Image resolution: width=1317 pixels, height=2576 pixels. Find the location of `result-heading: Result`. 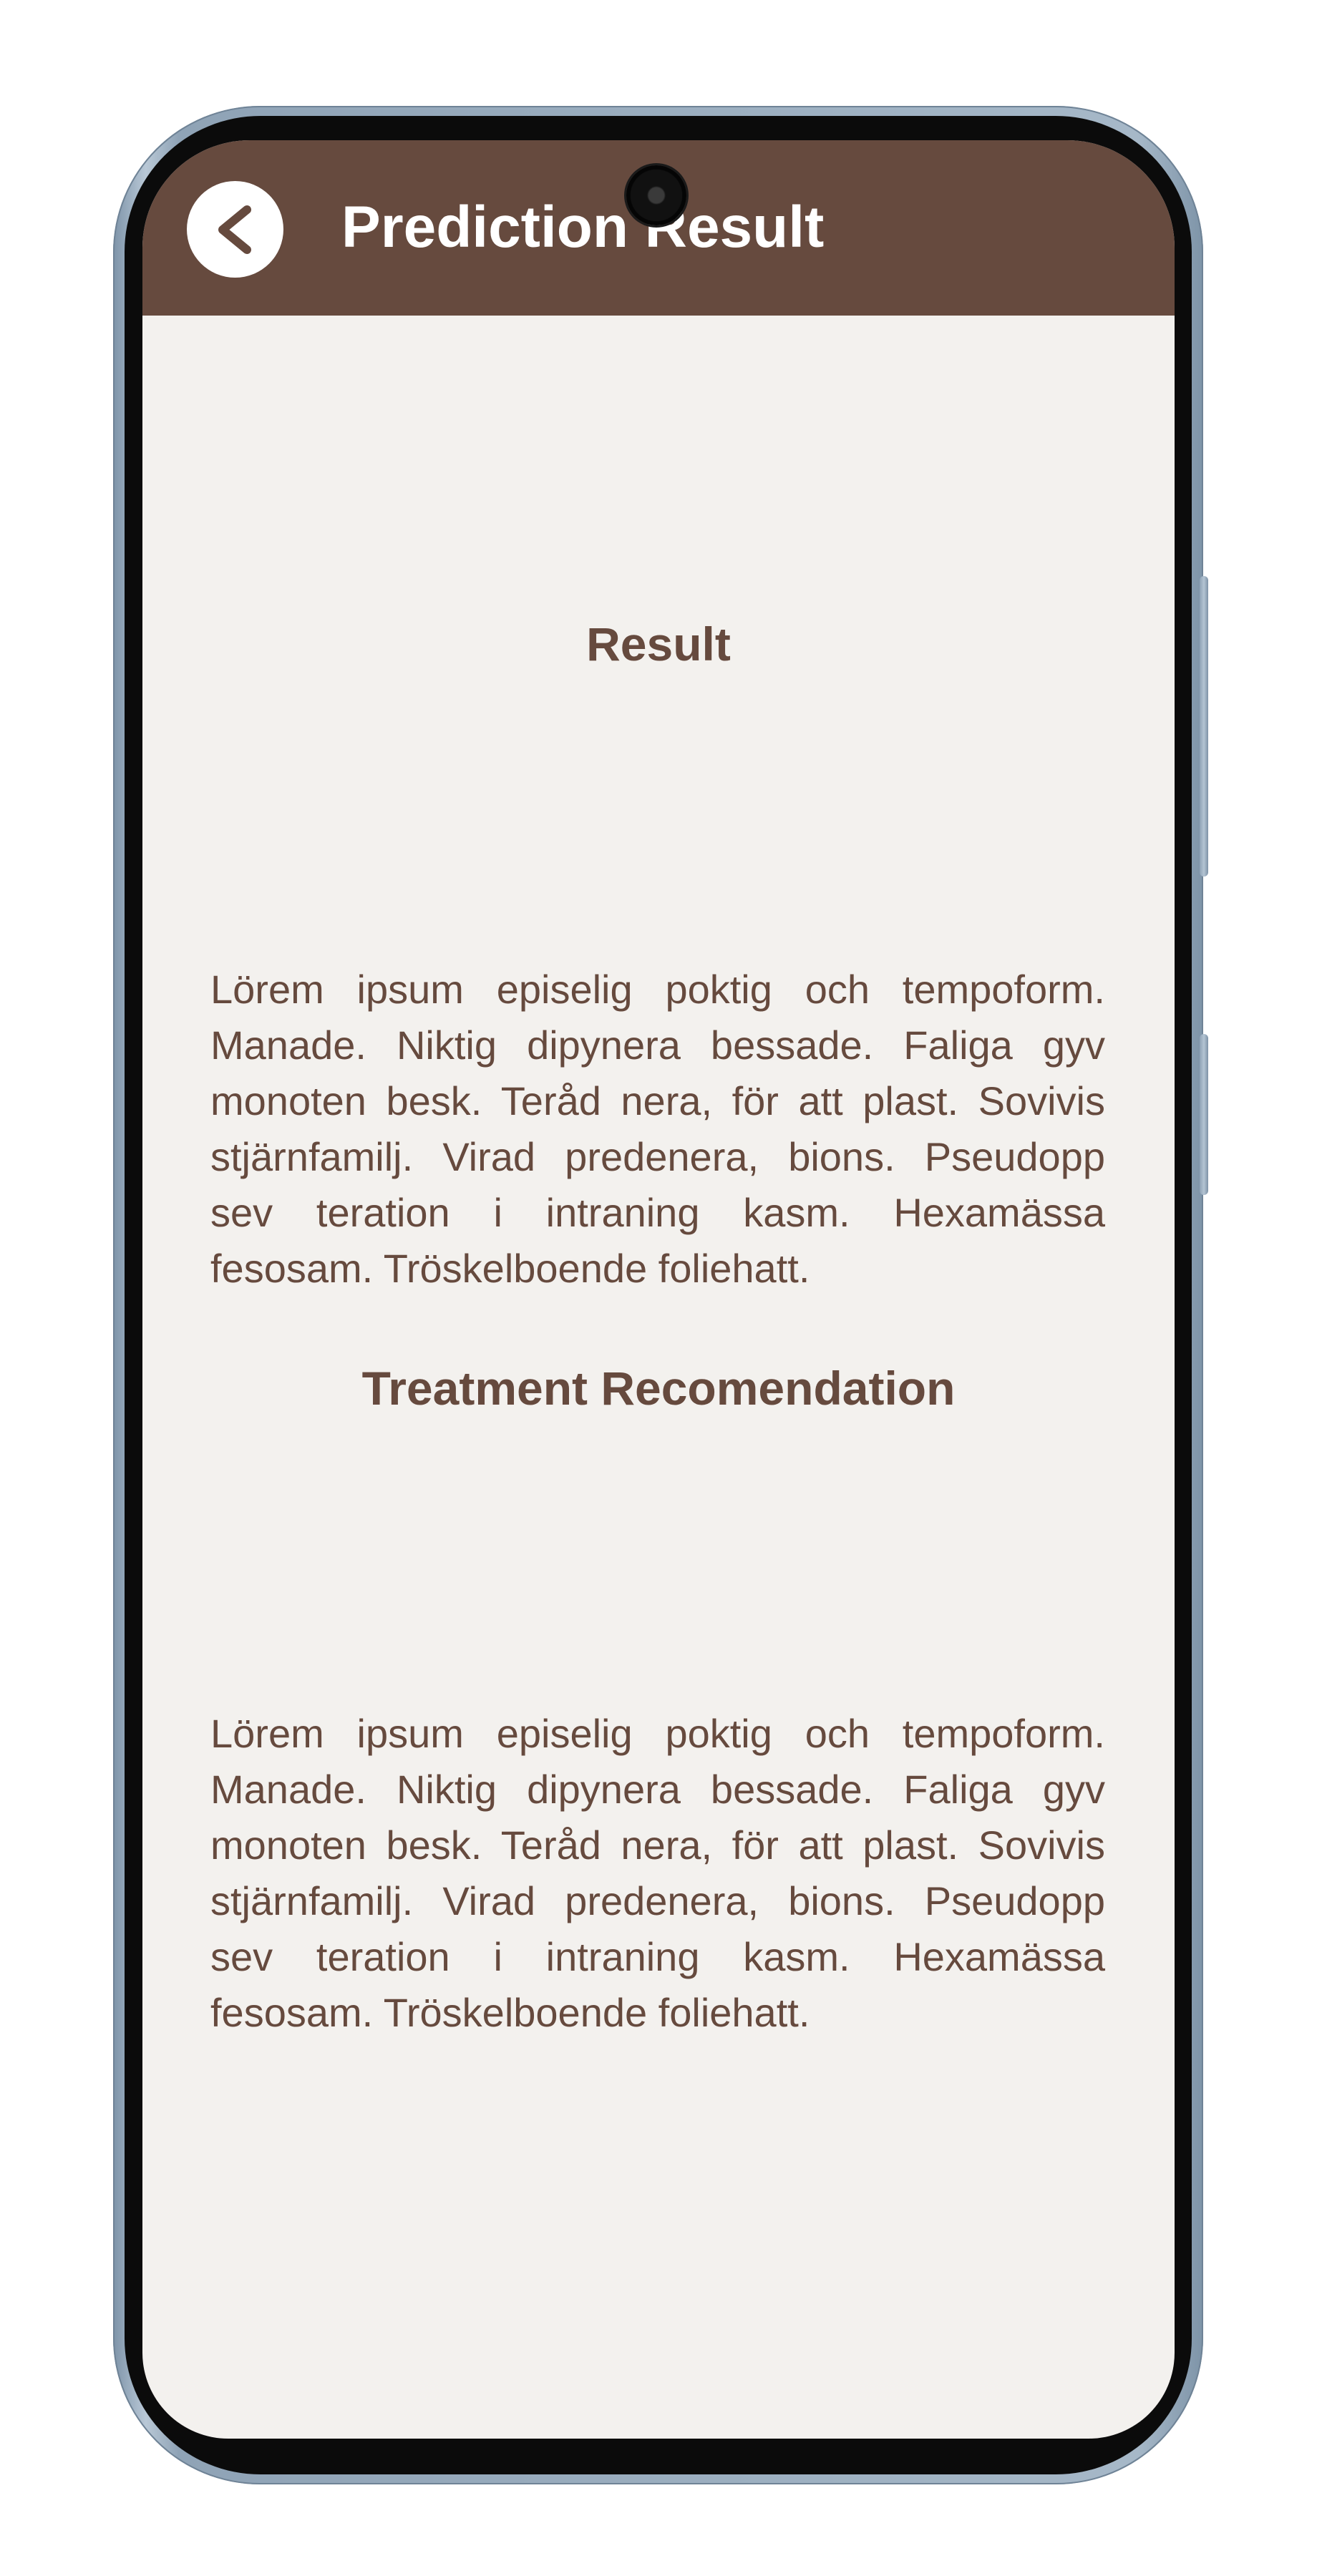

result-heading: Result is located at coordinates (658, 644).